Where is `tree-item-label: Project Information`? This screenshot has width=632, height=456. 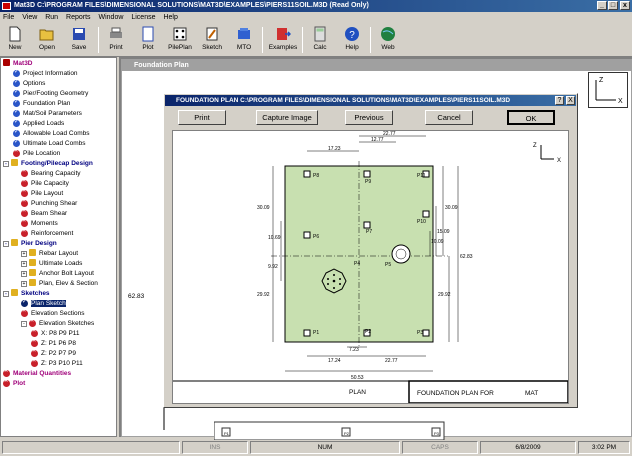 tree-item-label: Project Information is located at coordinates (50, 73).